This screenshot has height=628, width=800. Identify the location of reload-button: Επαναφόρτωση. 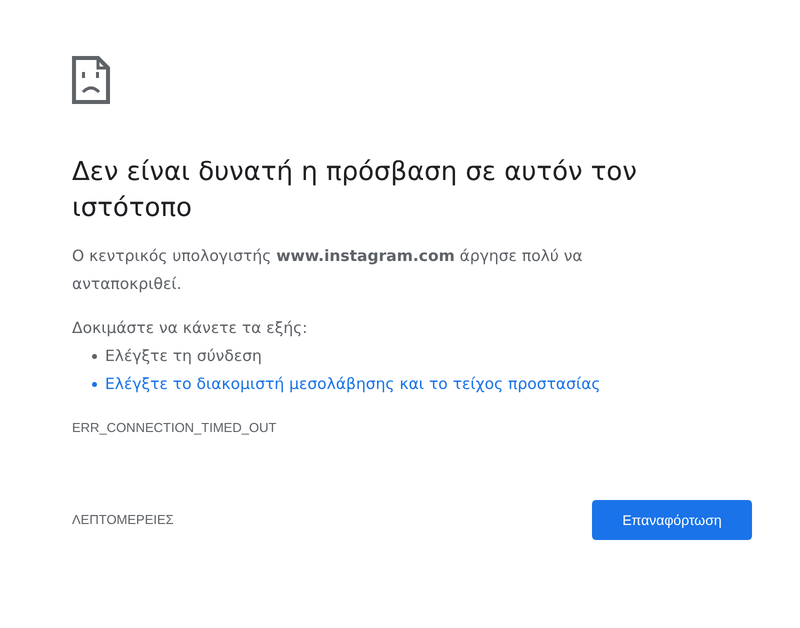
(672, 520).